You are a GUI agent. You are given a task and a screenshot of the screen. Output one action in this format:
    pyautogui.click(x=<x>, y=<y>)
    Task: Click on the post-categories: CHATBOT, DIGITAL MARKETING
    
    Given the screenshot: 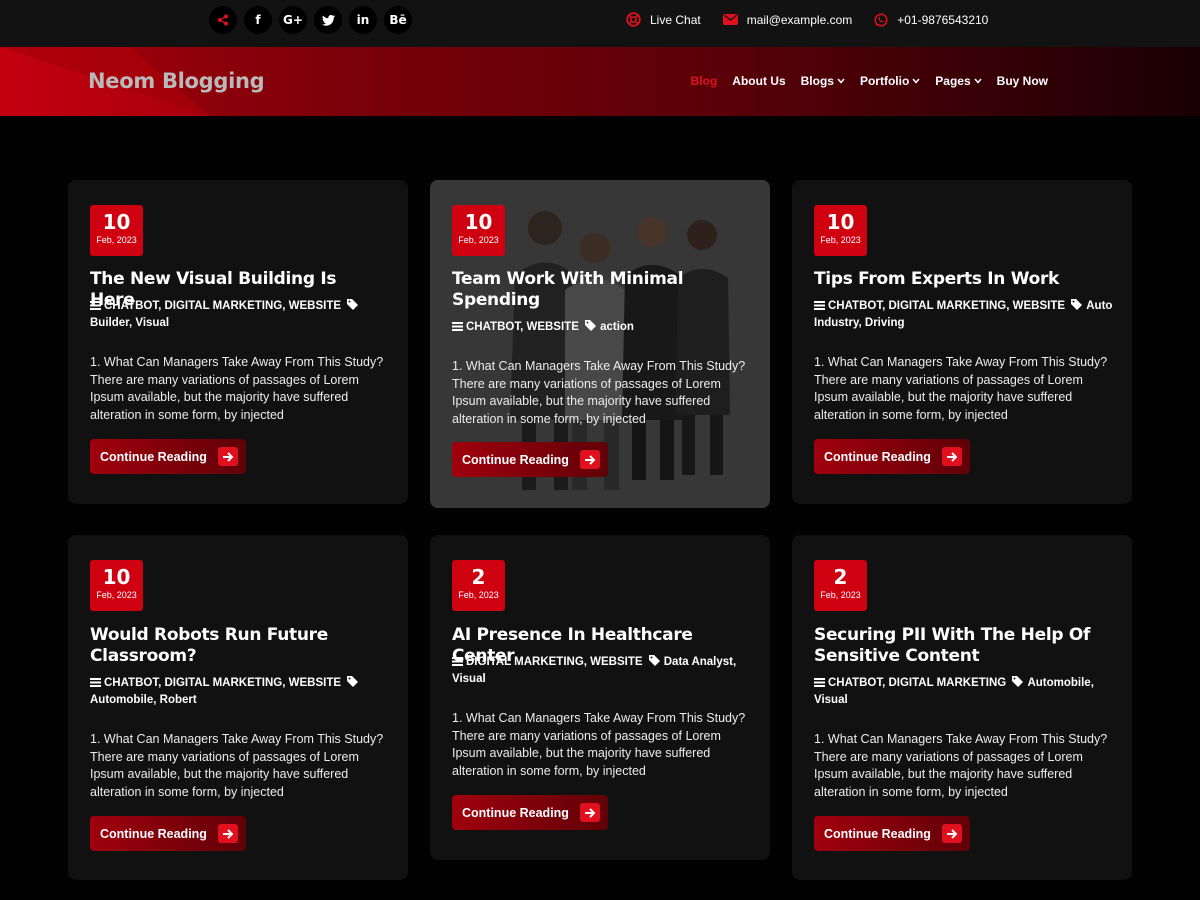 What is the action you would take?
    pyautogui.click(x=917, y=683)
    